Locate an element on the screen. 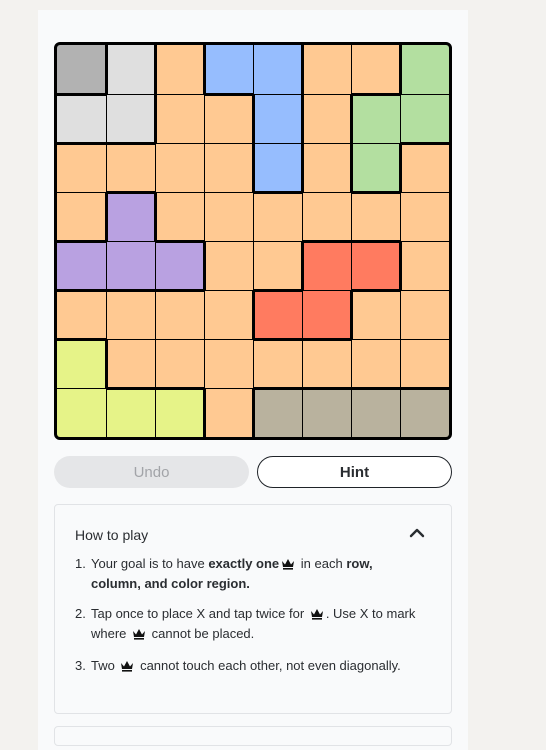 This screenshot has height=750, width=546. how-to-play-title: How to play is located at coordinates (111, 535).